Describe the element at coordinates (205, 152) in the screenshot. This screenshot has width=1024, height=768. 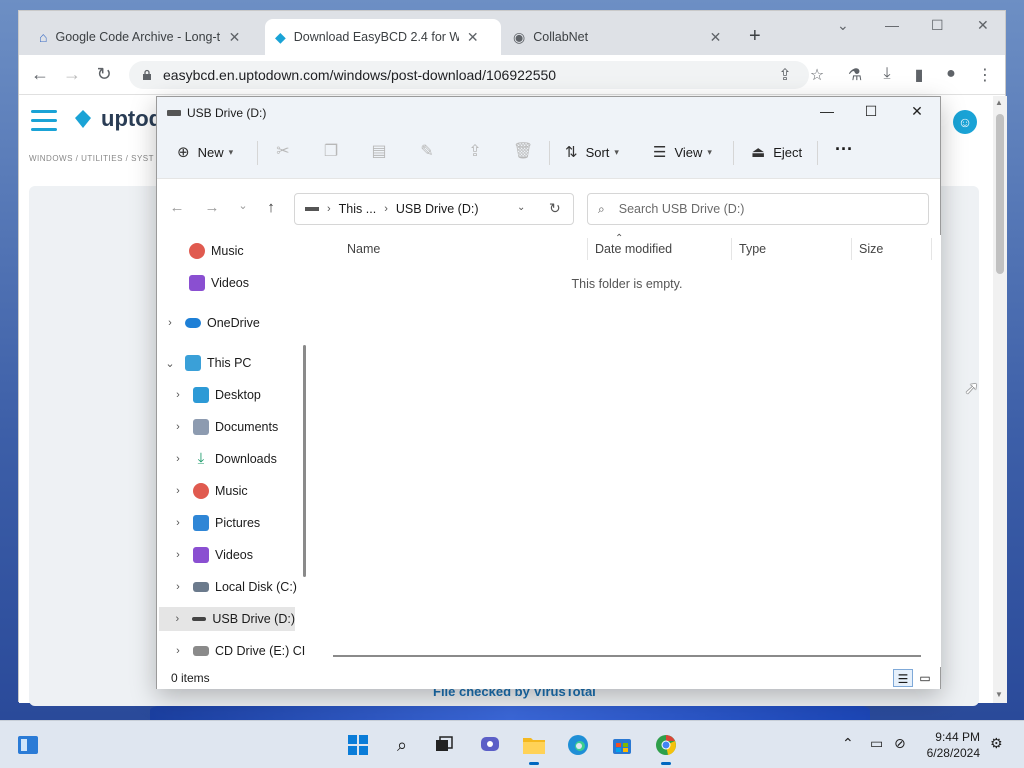
I see `new-button: ⊕ New ▾` at that location.